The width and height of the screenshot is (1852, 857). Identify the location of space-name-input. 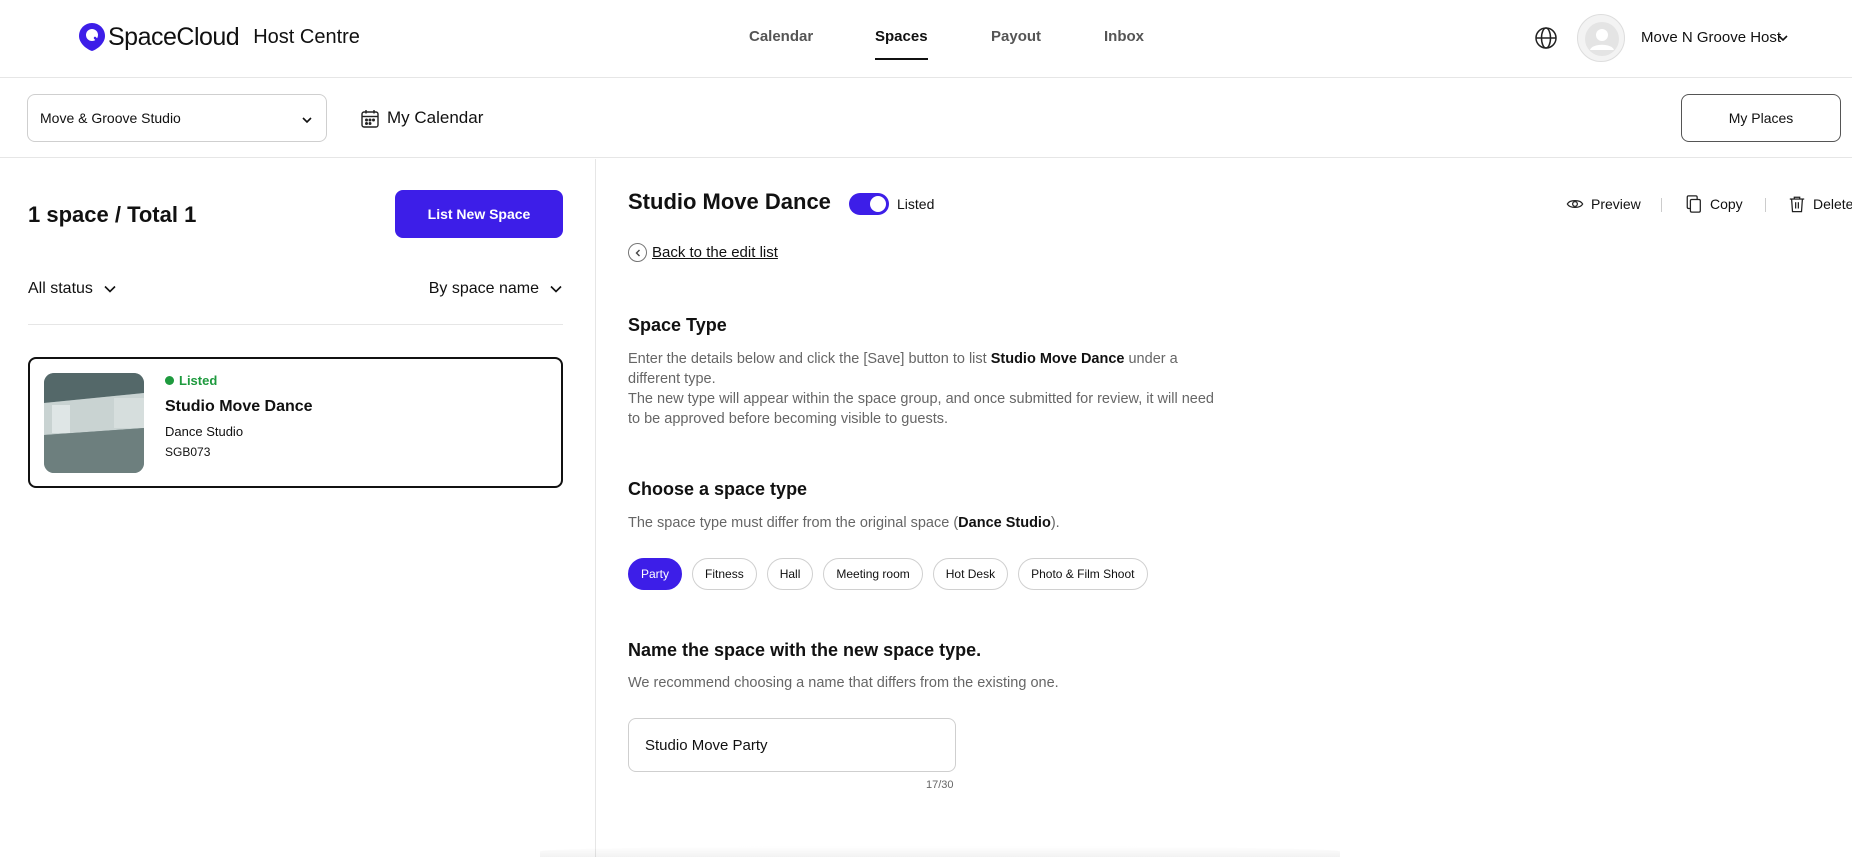
(792, 745).